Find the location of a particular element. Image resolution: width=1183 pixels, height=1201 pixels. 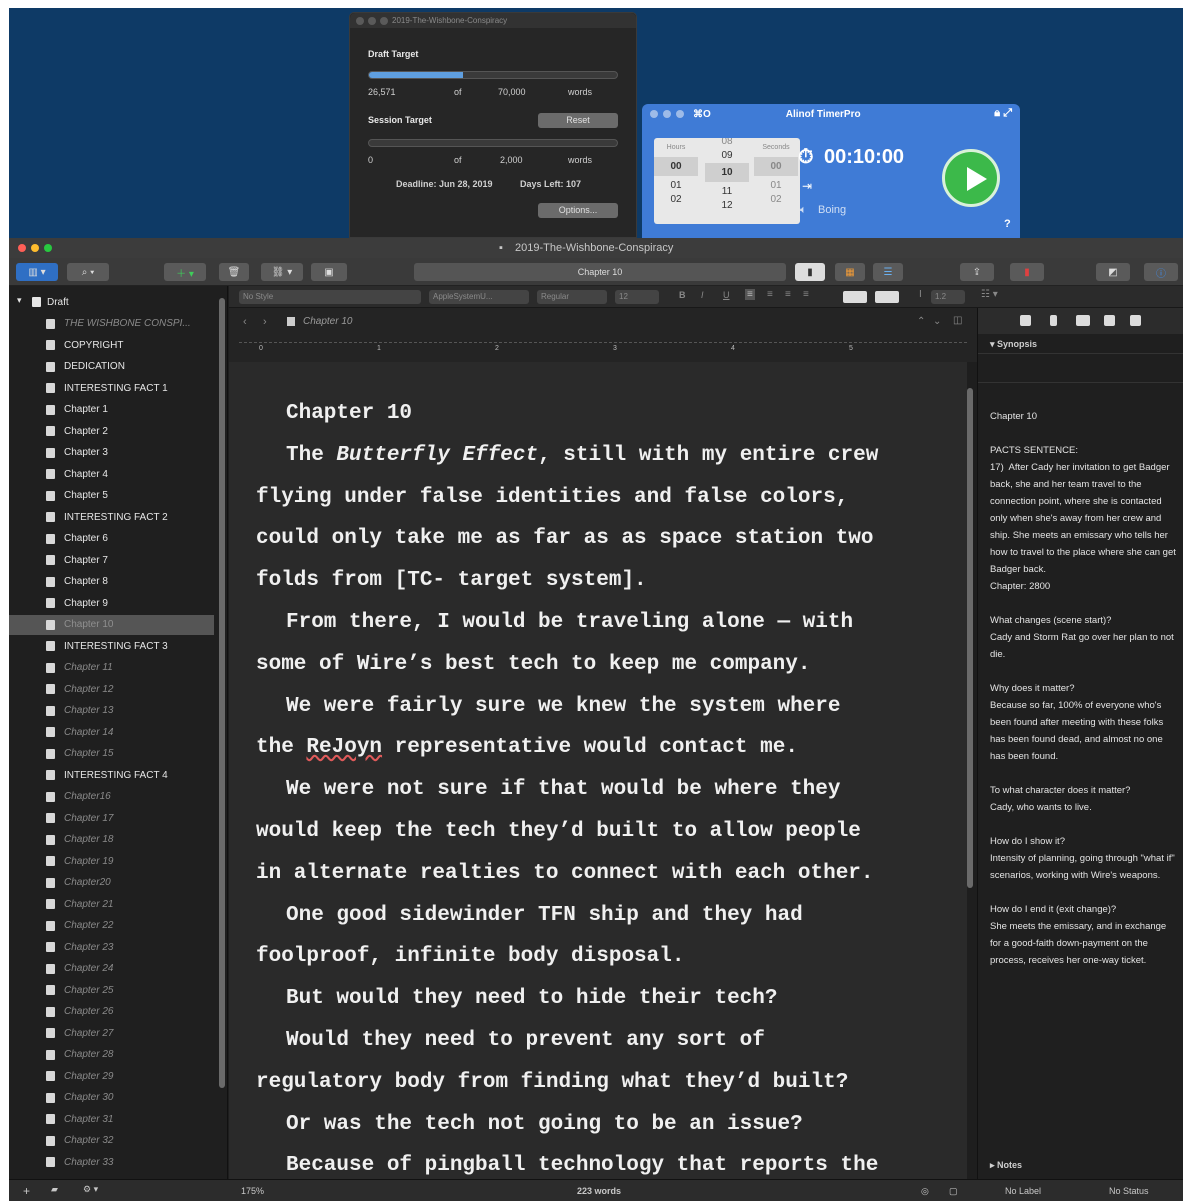

minimize-button is located at coordinates (372, 20).